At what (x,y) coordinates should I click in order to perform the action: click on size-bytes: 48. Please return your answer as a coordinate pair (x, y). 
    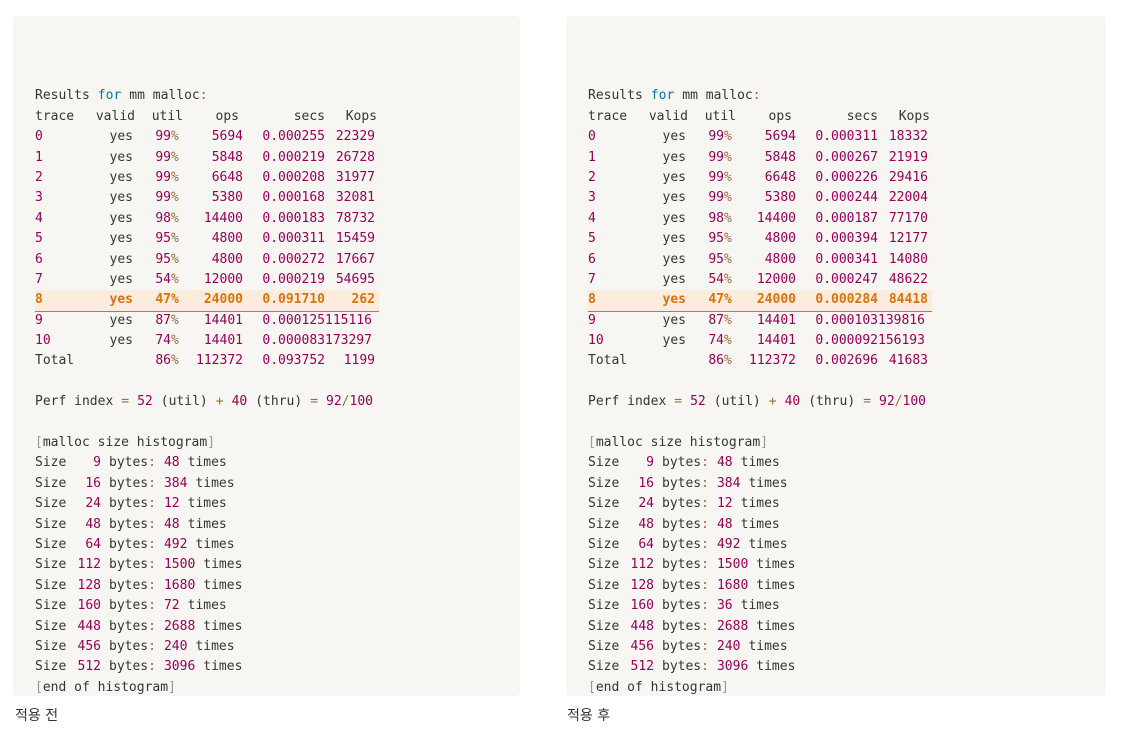
    Looking at the image, I should click on (646, 524).